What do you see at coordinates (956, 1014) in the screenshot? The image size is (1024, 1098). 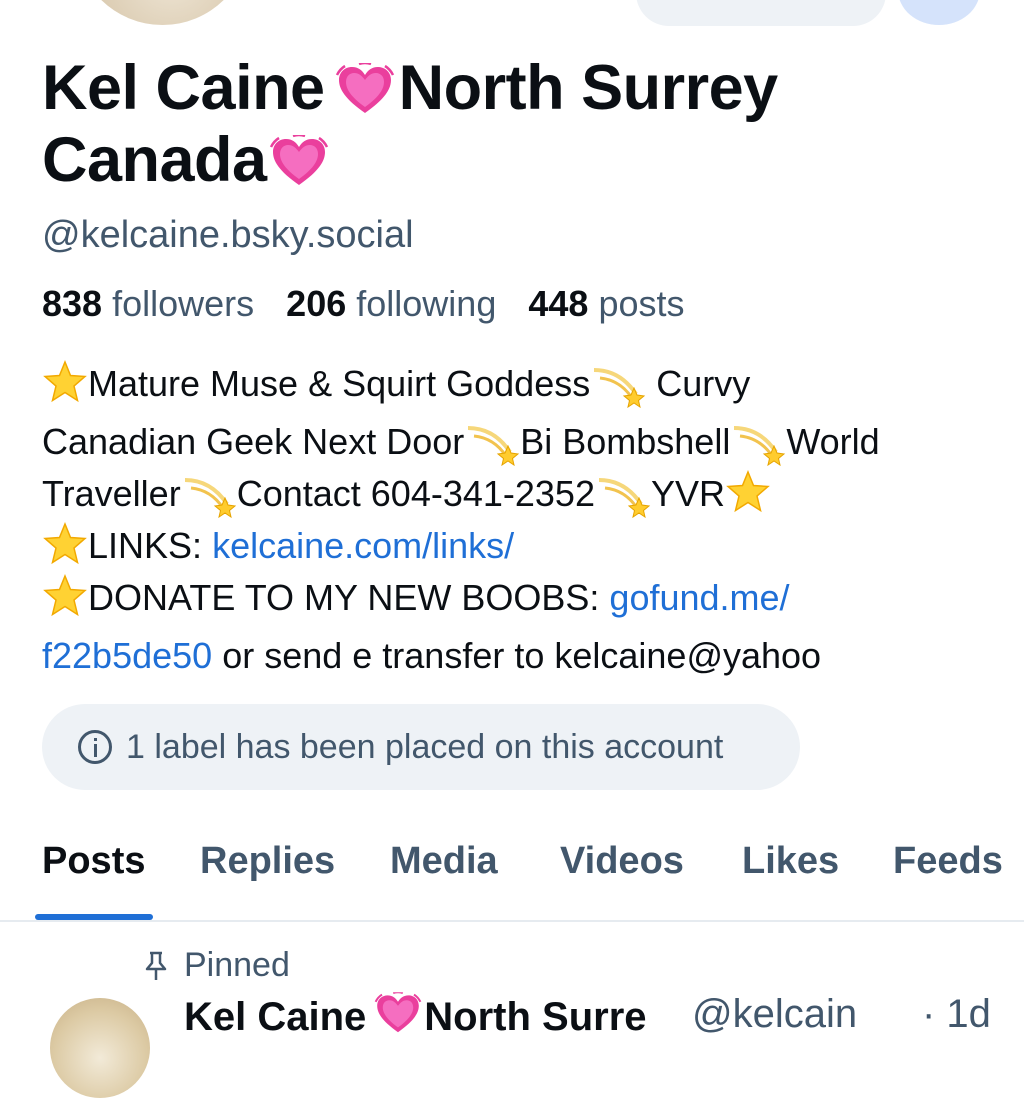 I see `post-timestamp: · 1d` at bounding box center [956, 1014].